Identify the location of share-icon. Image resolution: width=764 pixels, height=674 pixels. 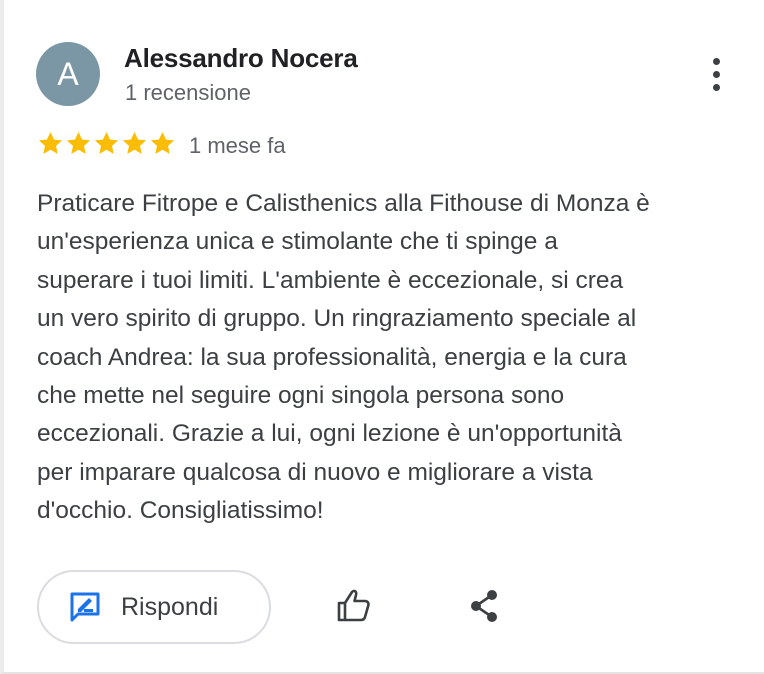
(484, 606).